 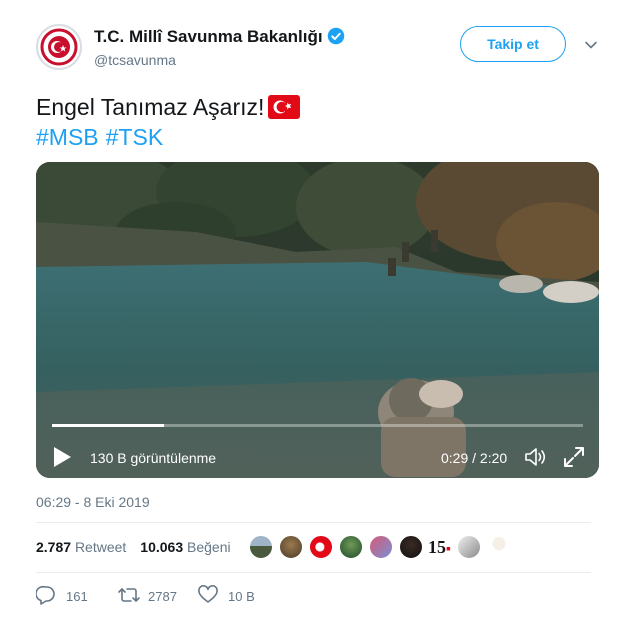 I want to click on tweet-text-body: Engel Tanımaz Aşarız!, so click(x=150, y=107).